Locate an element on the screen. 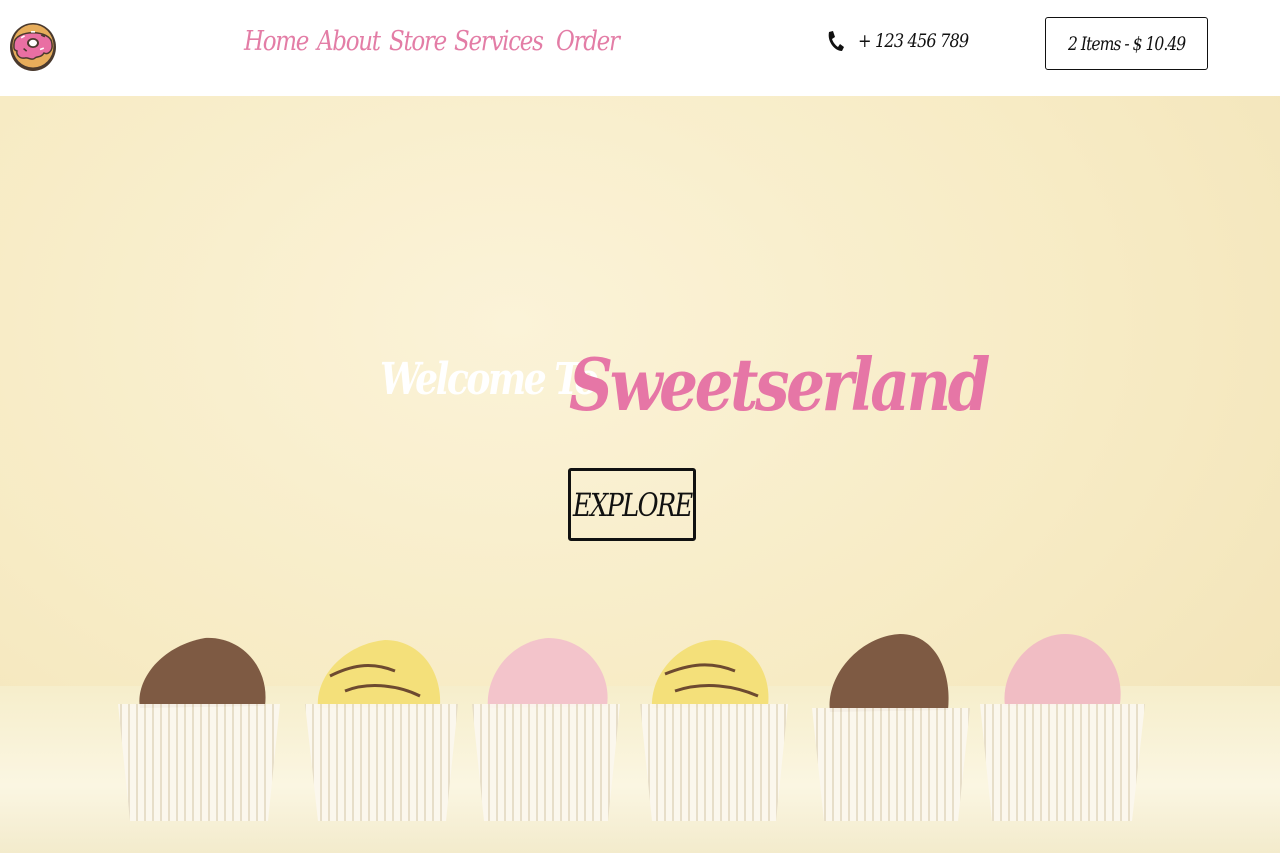 Image resolution: width=1280 pixels, height=853 pixels. cart-summary: 2 Items - $ 10.49 is located at coordinates (1127, 43).